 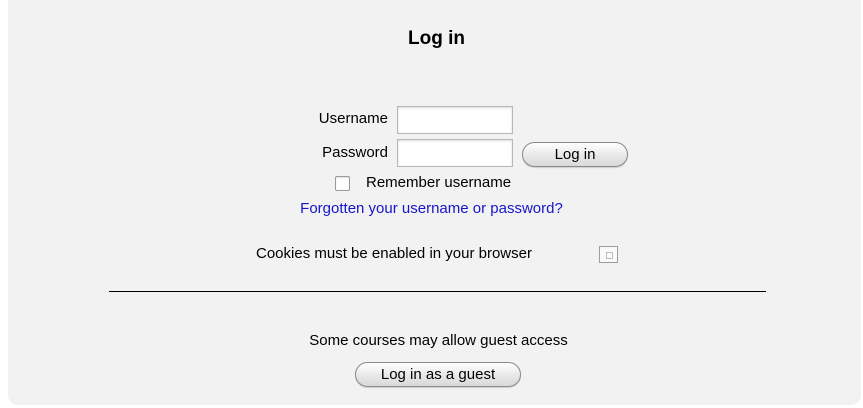 What do you see at coordinates (436, 38) in the screenshot?
I see `page-title: Log in` at bounding box center [436, 38].